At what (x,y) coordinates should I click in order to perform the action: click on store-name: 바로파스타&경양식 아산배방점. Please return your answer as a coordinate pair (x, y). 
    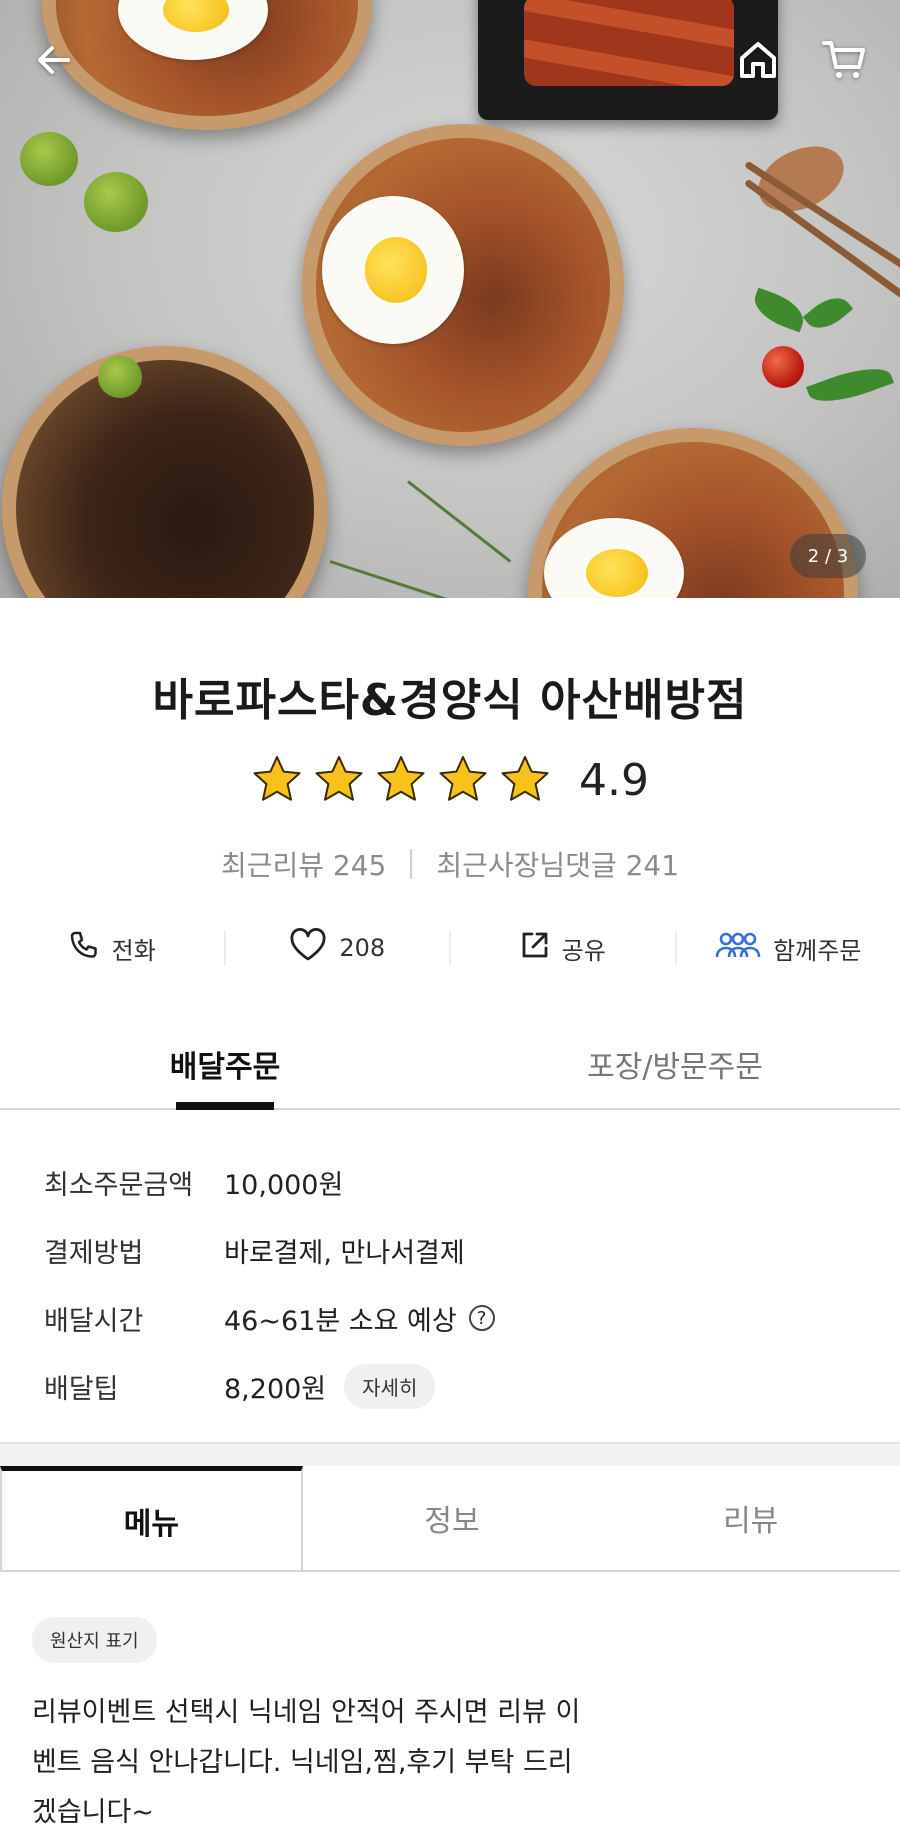
    Looking at the image, I should click on (450, 696).